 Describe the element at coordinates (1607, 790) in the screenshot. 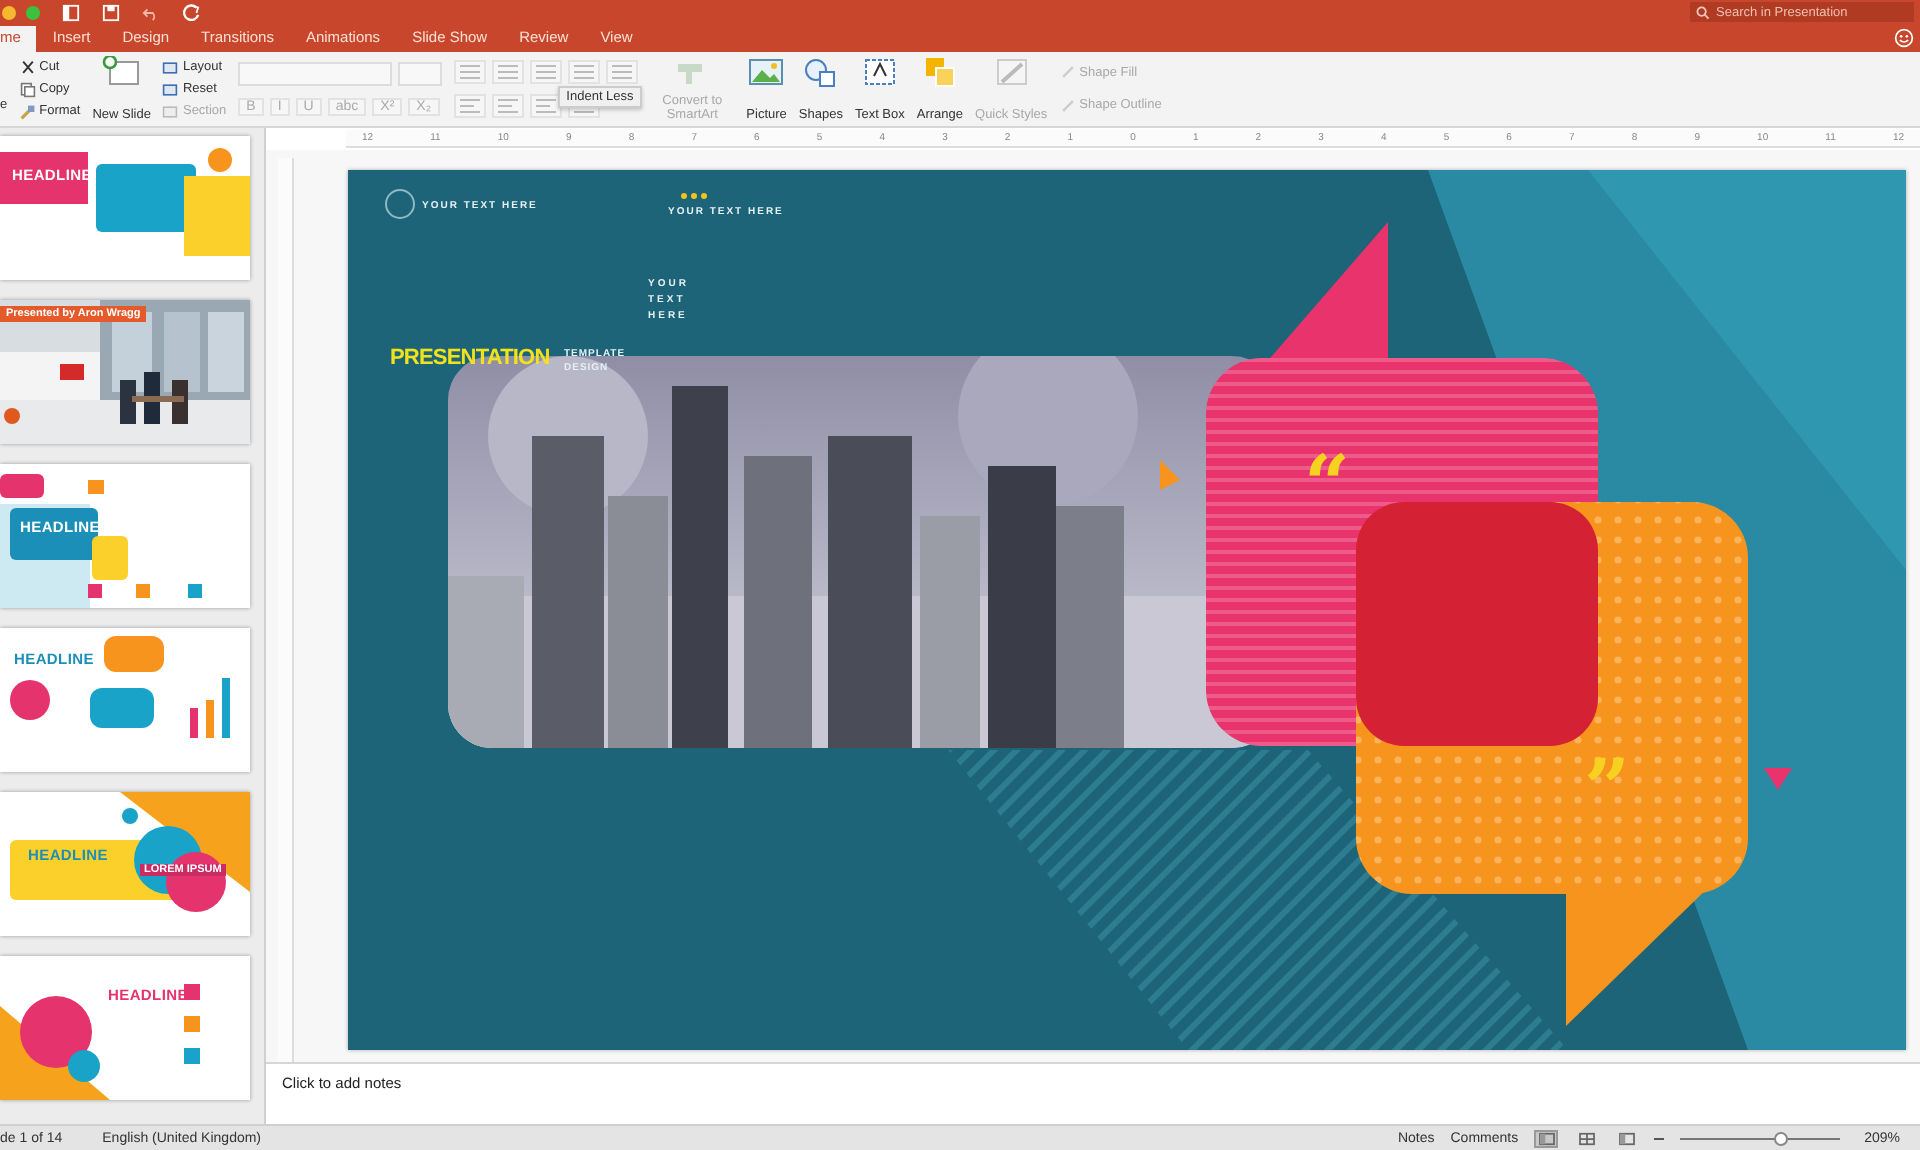

I see `quote-mark: ”` at that location.